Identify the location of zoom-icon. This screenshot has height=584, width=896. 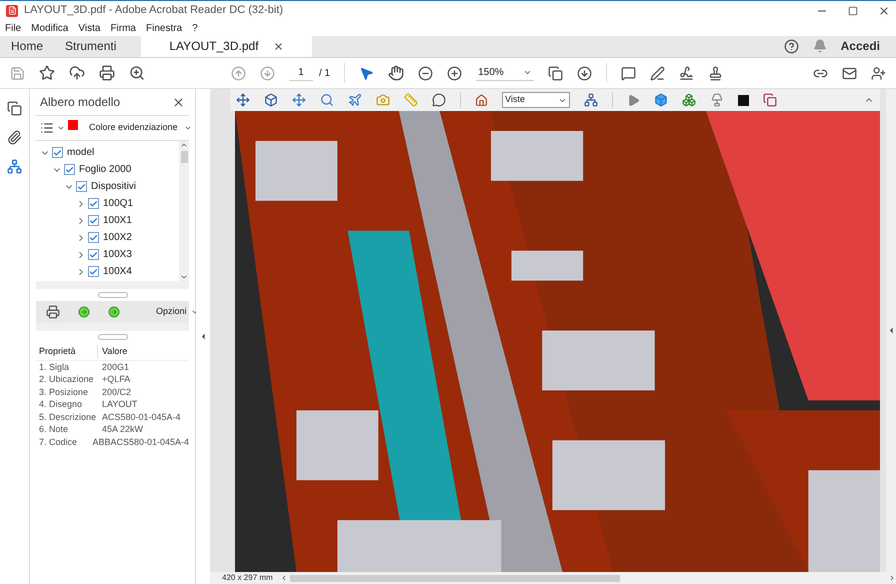
(327, 100).